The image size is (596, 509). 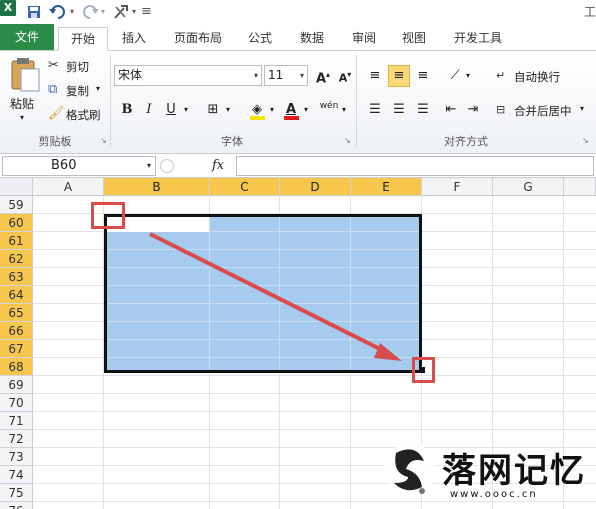 I want to click on align-right-button: ☰, so click(x=423, y=110).